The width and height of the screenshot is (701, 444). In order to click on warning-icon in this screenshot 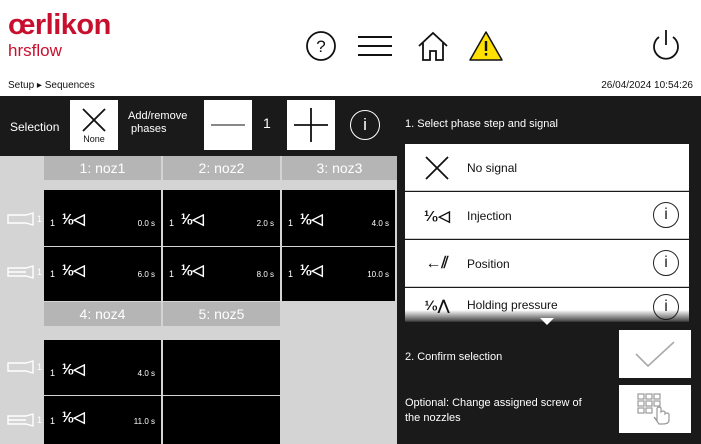, I will do `click(486, 46)`.